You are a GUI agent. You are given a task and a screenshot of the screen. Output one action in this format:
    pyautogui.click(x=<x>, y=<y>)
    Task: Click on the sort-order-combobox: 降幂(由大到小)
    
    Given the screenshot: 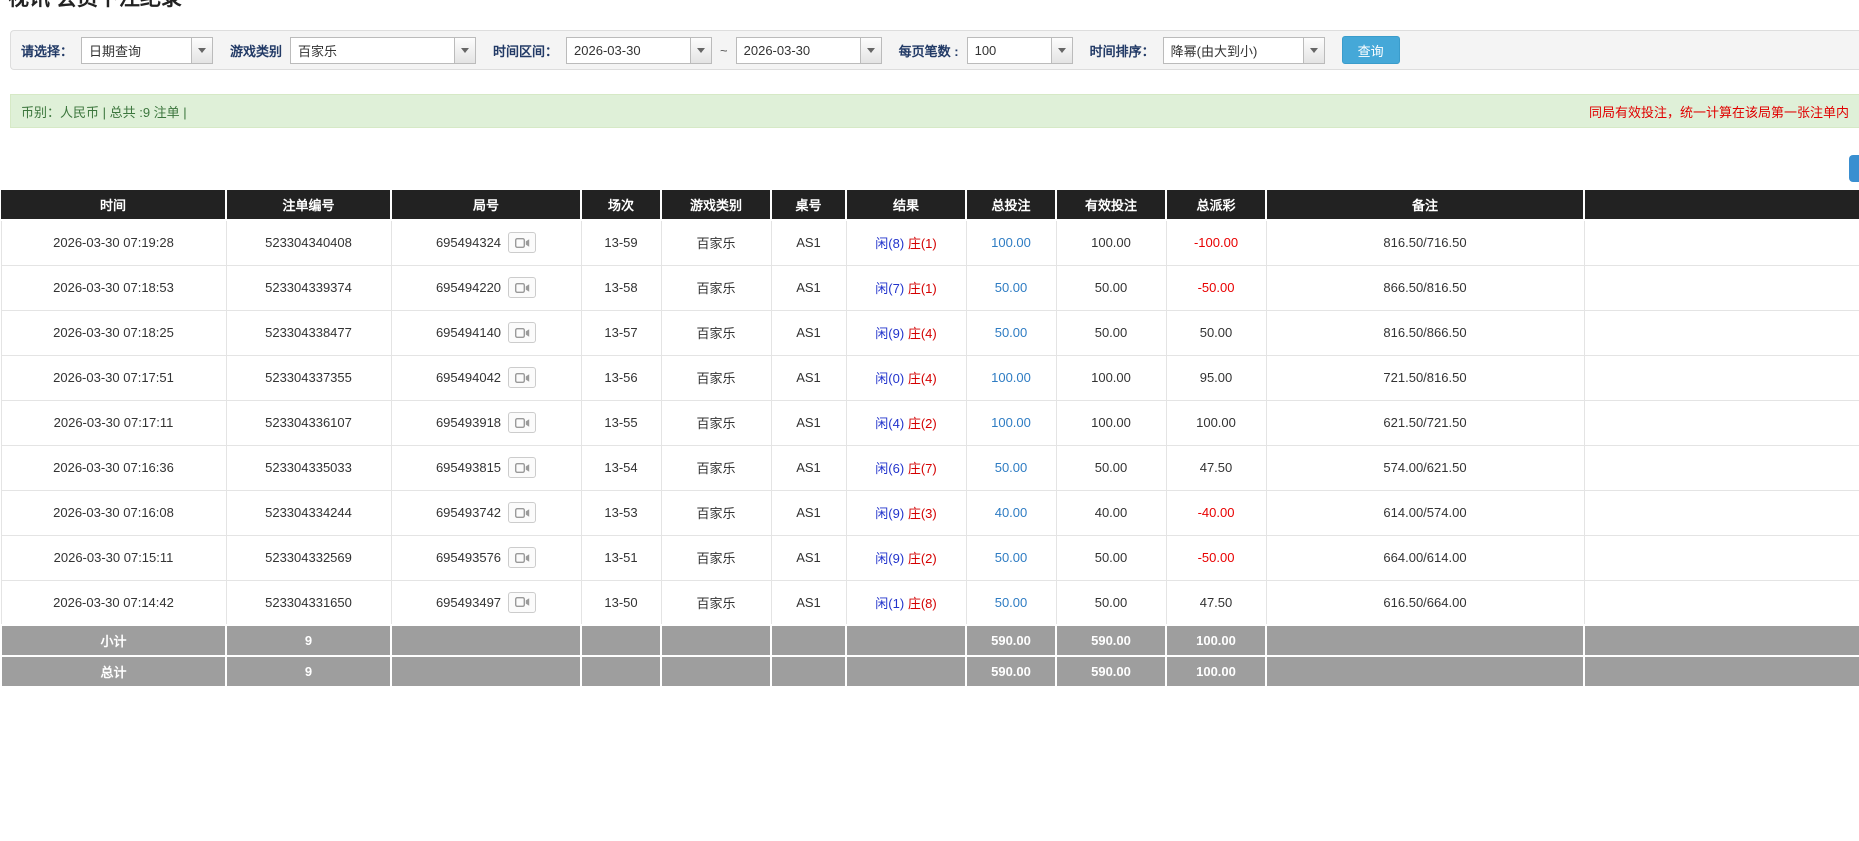 What is the action you would take?
    pyautogui.click(x=1243, y=50)
    